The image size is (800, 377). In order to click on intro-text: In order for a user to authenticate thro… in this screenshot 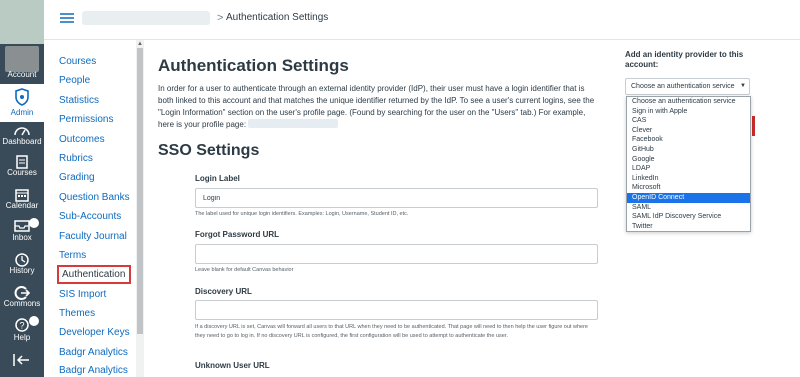, I will do `click(379, 107)`.